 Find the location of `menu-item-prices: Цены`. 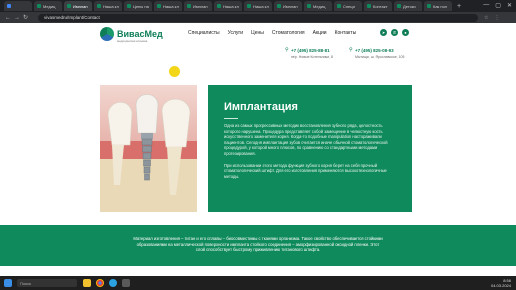

menu-item-prices: Цены is located at coordinates (257, 33).